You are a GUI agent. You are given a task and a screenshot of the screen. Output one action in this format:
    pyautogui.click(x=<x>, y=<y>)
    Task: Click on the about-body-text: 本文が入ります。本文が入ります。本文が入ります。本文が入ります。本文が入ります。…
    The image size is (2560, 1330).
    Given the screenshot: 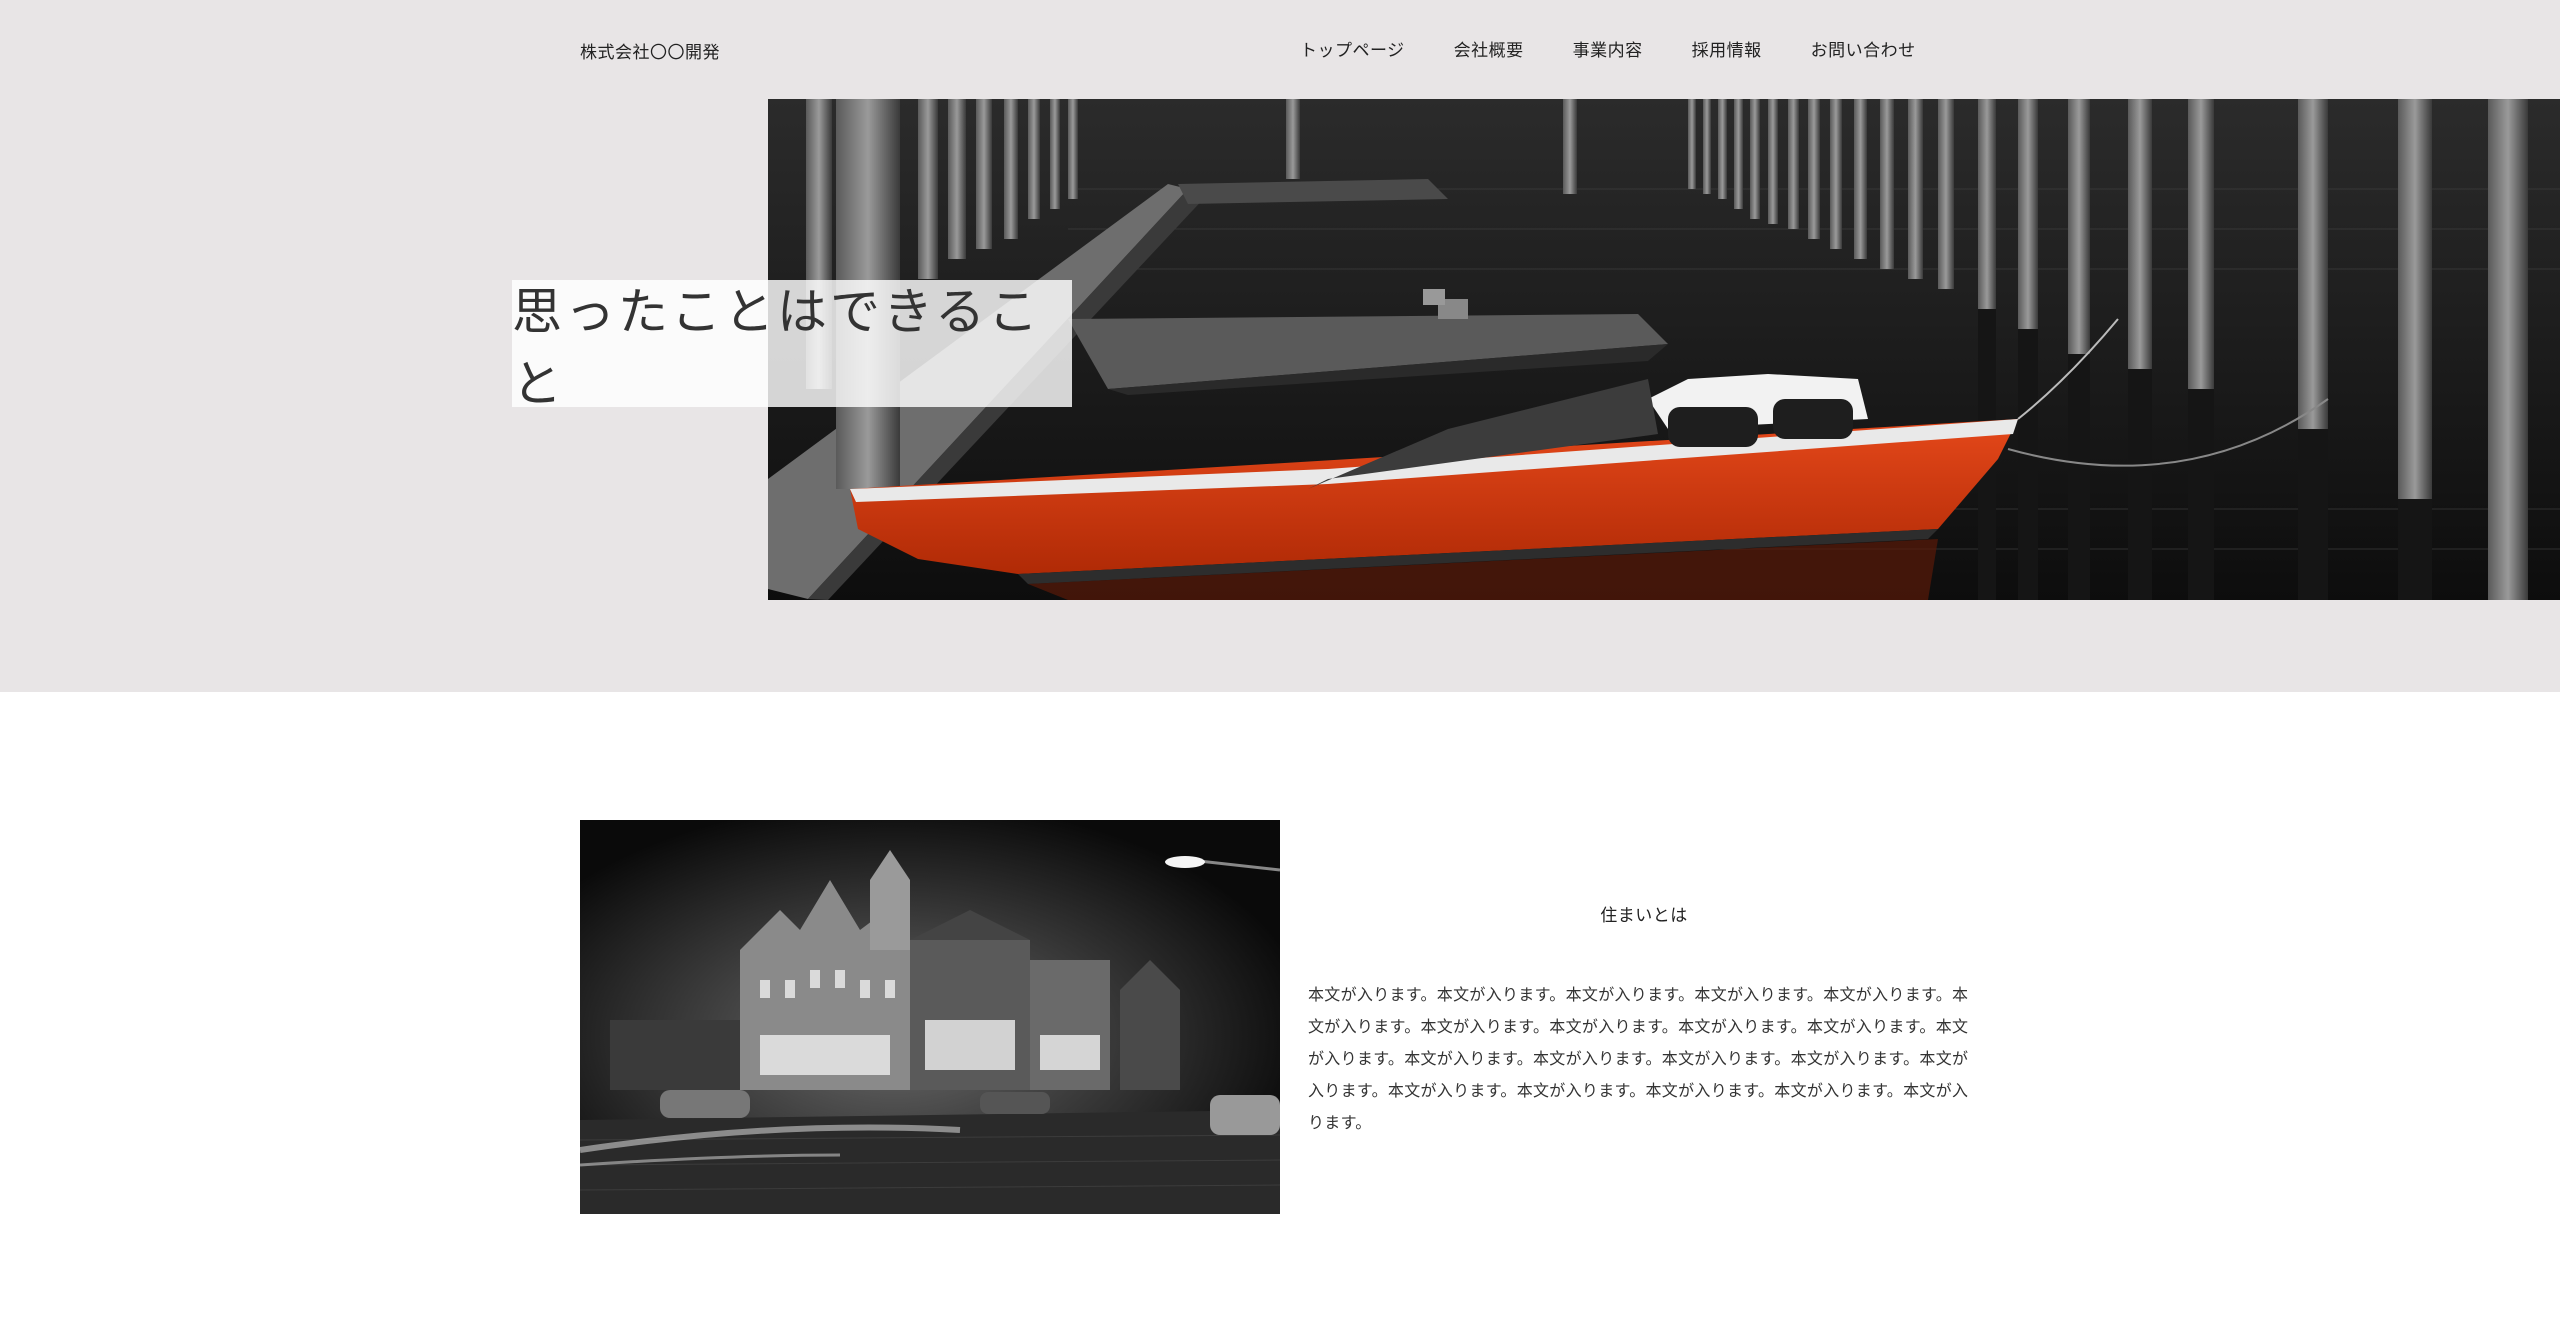 What is the action you would take?
    pyautogui.click(x=1638, y=1058)
    